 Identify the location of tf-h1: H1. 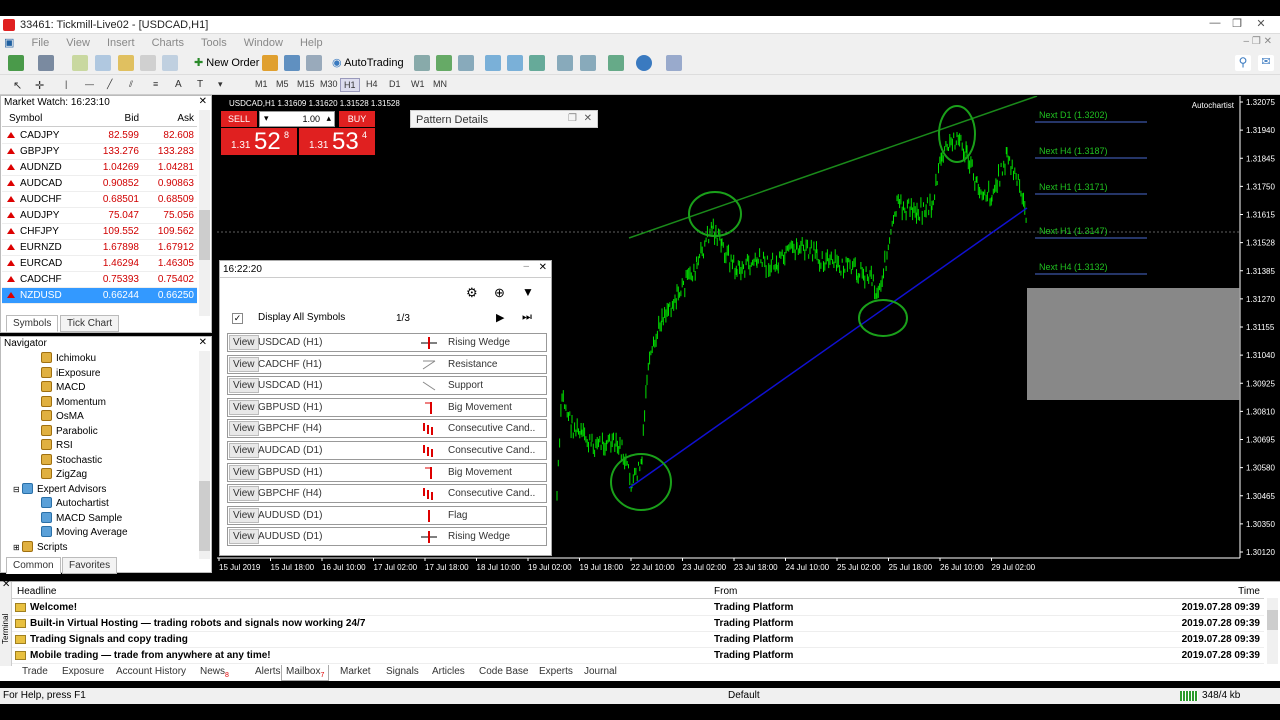
(350, 85).